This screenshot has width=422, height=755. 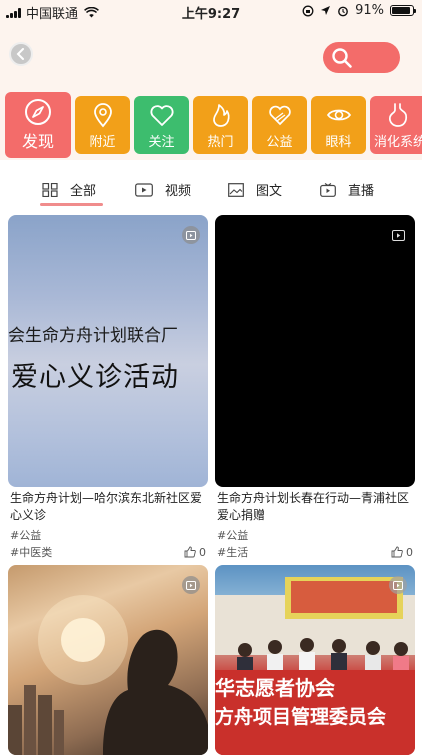 I want to click on category-label: 消化系统, so click(x=398, y=142).